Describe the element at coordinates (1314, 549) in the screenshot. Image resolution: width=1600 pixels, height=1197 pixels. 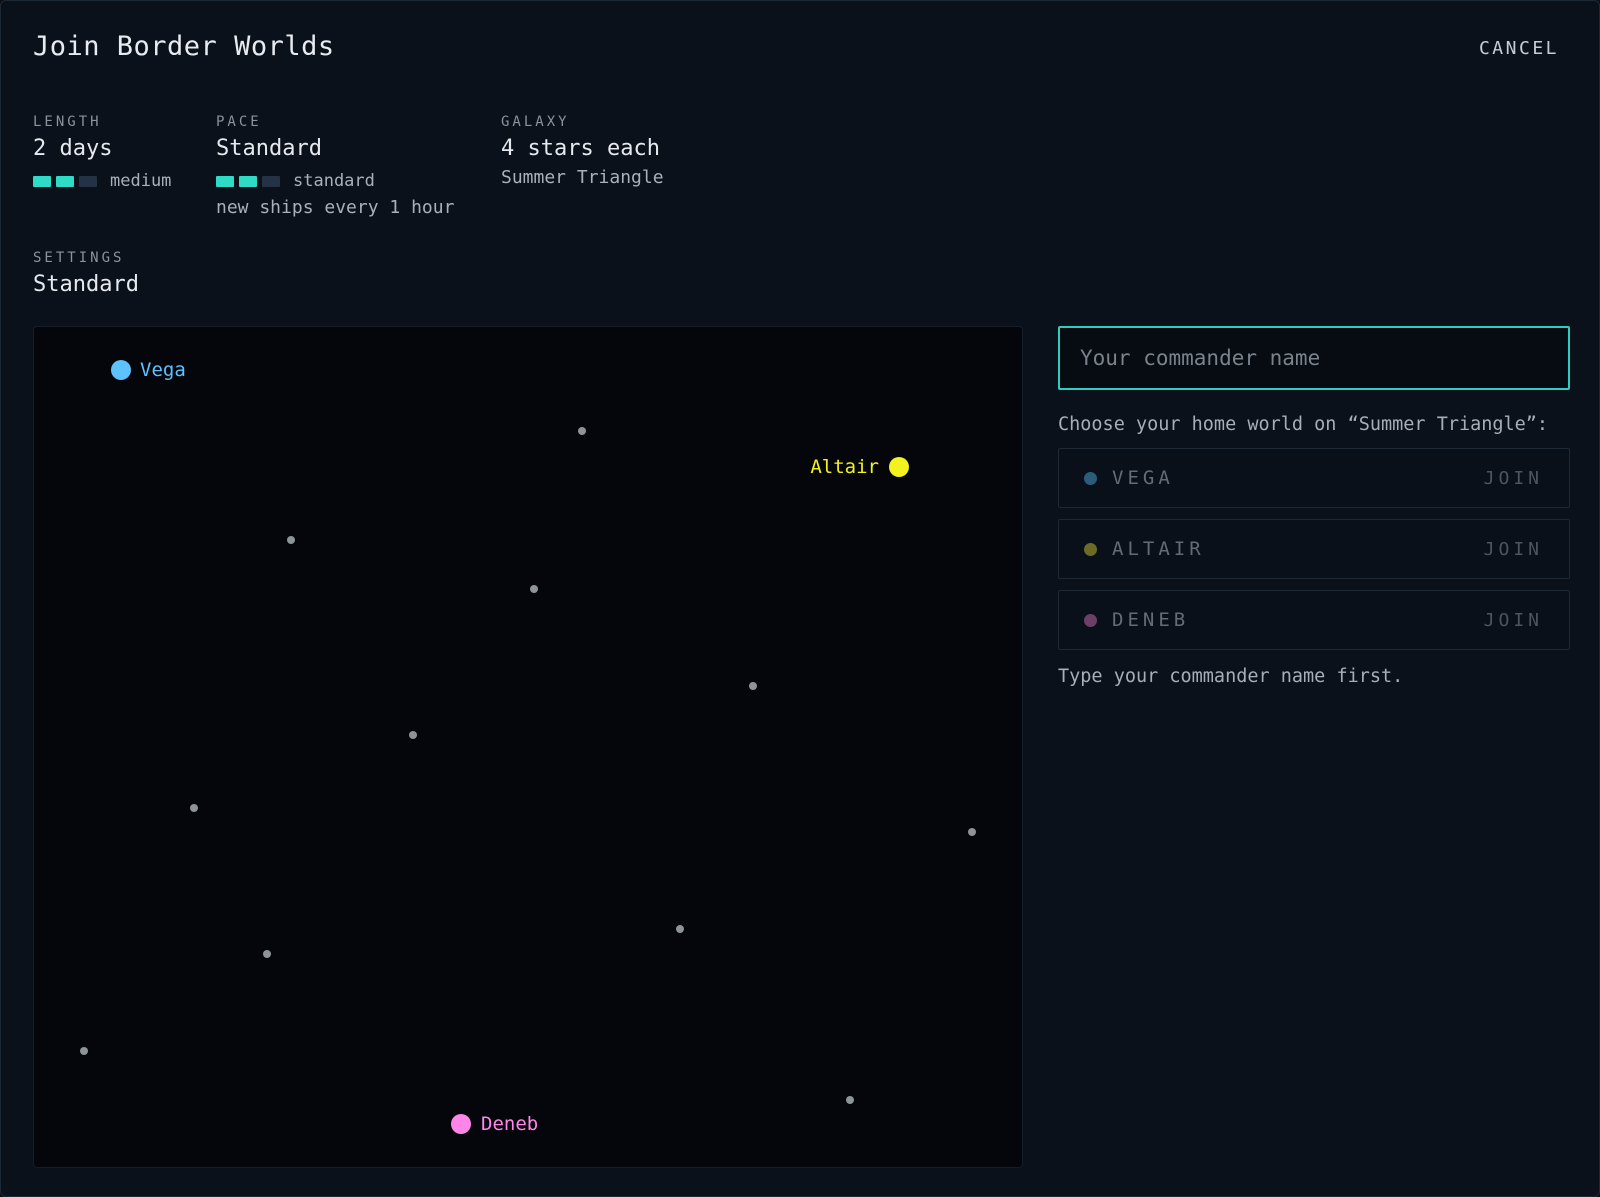
I see `world-option-altair: ALTAIR JOIN` at that location.